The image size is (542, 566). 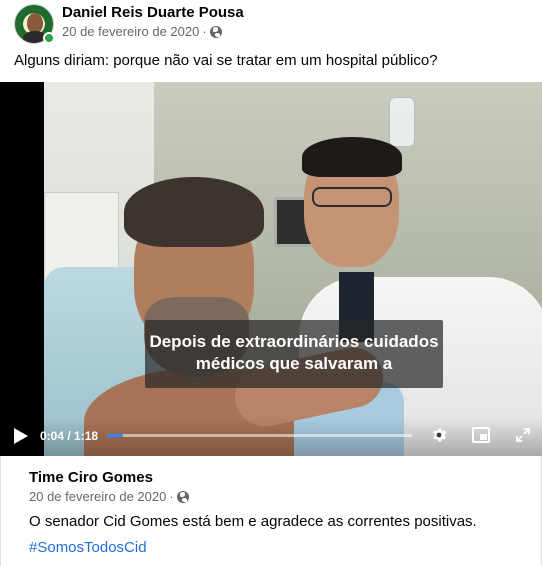 I want to click on shared-author-name: Time Ciro Gomes, so click(x=91, y=478).